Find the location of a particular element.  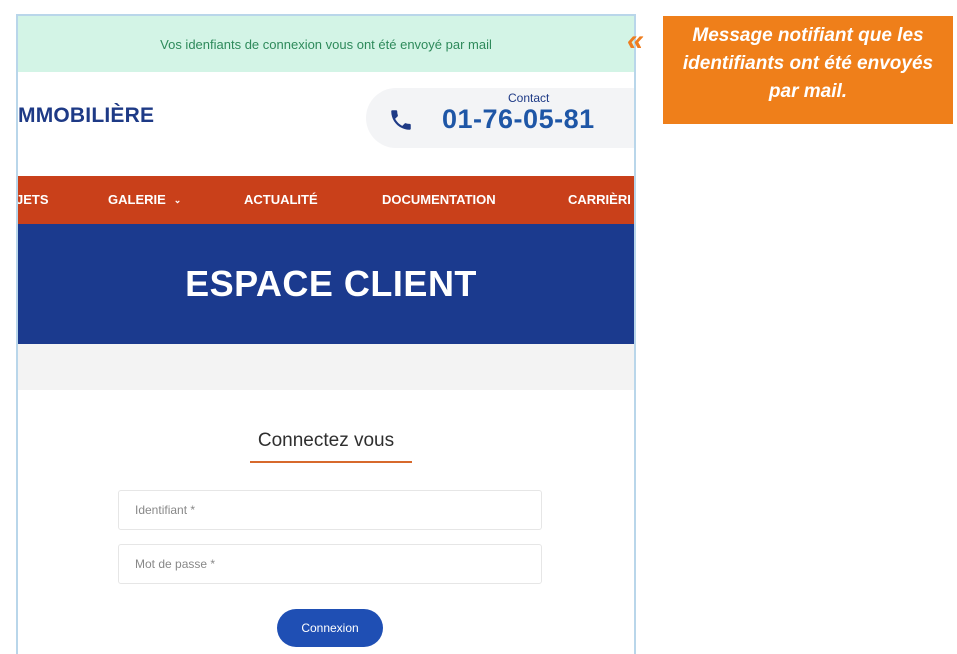

nav-item-actualite: ACTUALITÉ is located at coordinates (281, 200).